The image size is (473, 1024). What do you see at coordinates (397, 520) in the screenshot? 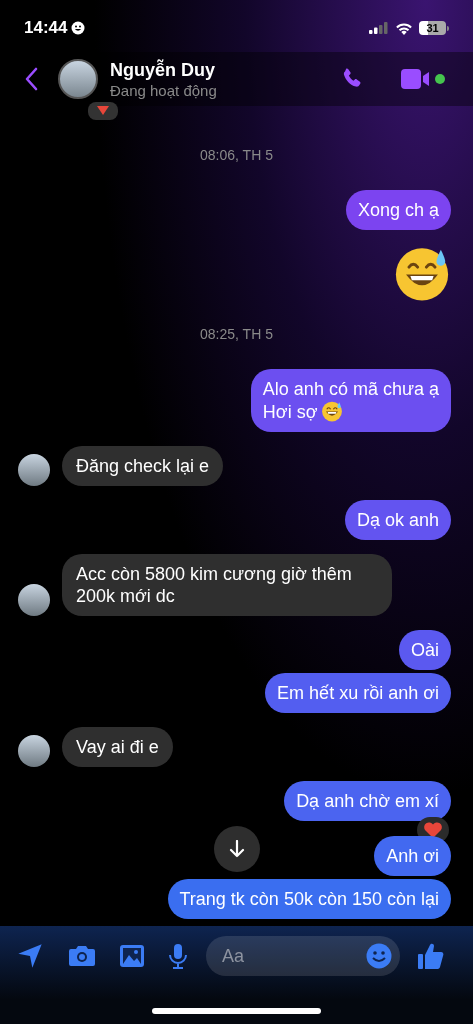
I see `sent-message: Dạ ok anh` at bounding box center [397, 520].